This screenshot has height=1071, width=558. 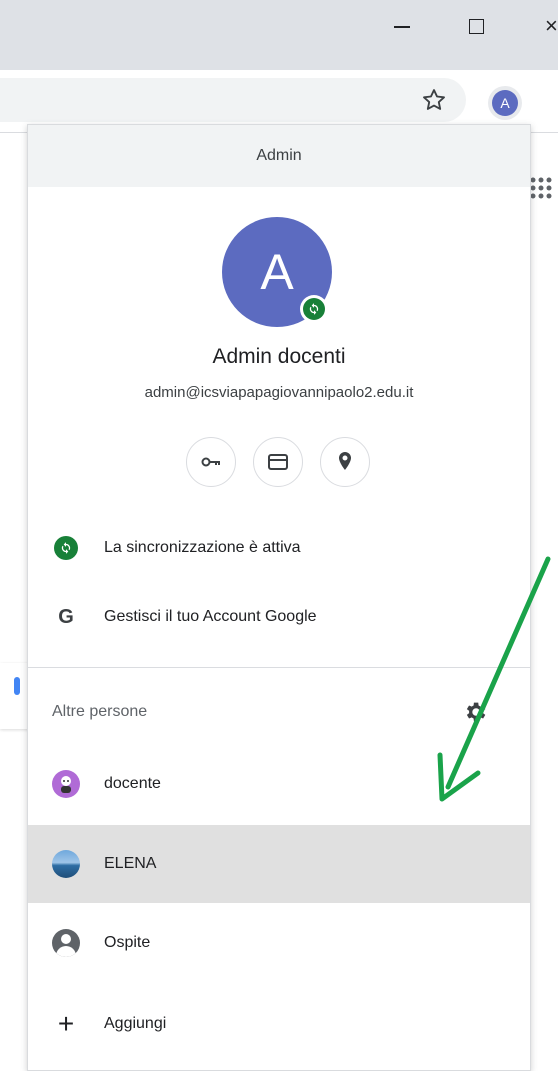 I want to click on other-people-title: Altre persone, so click(x=100, y=711).